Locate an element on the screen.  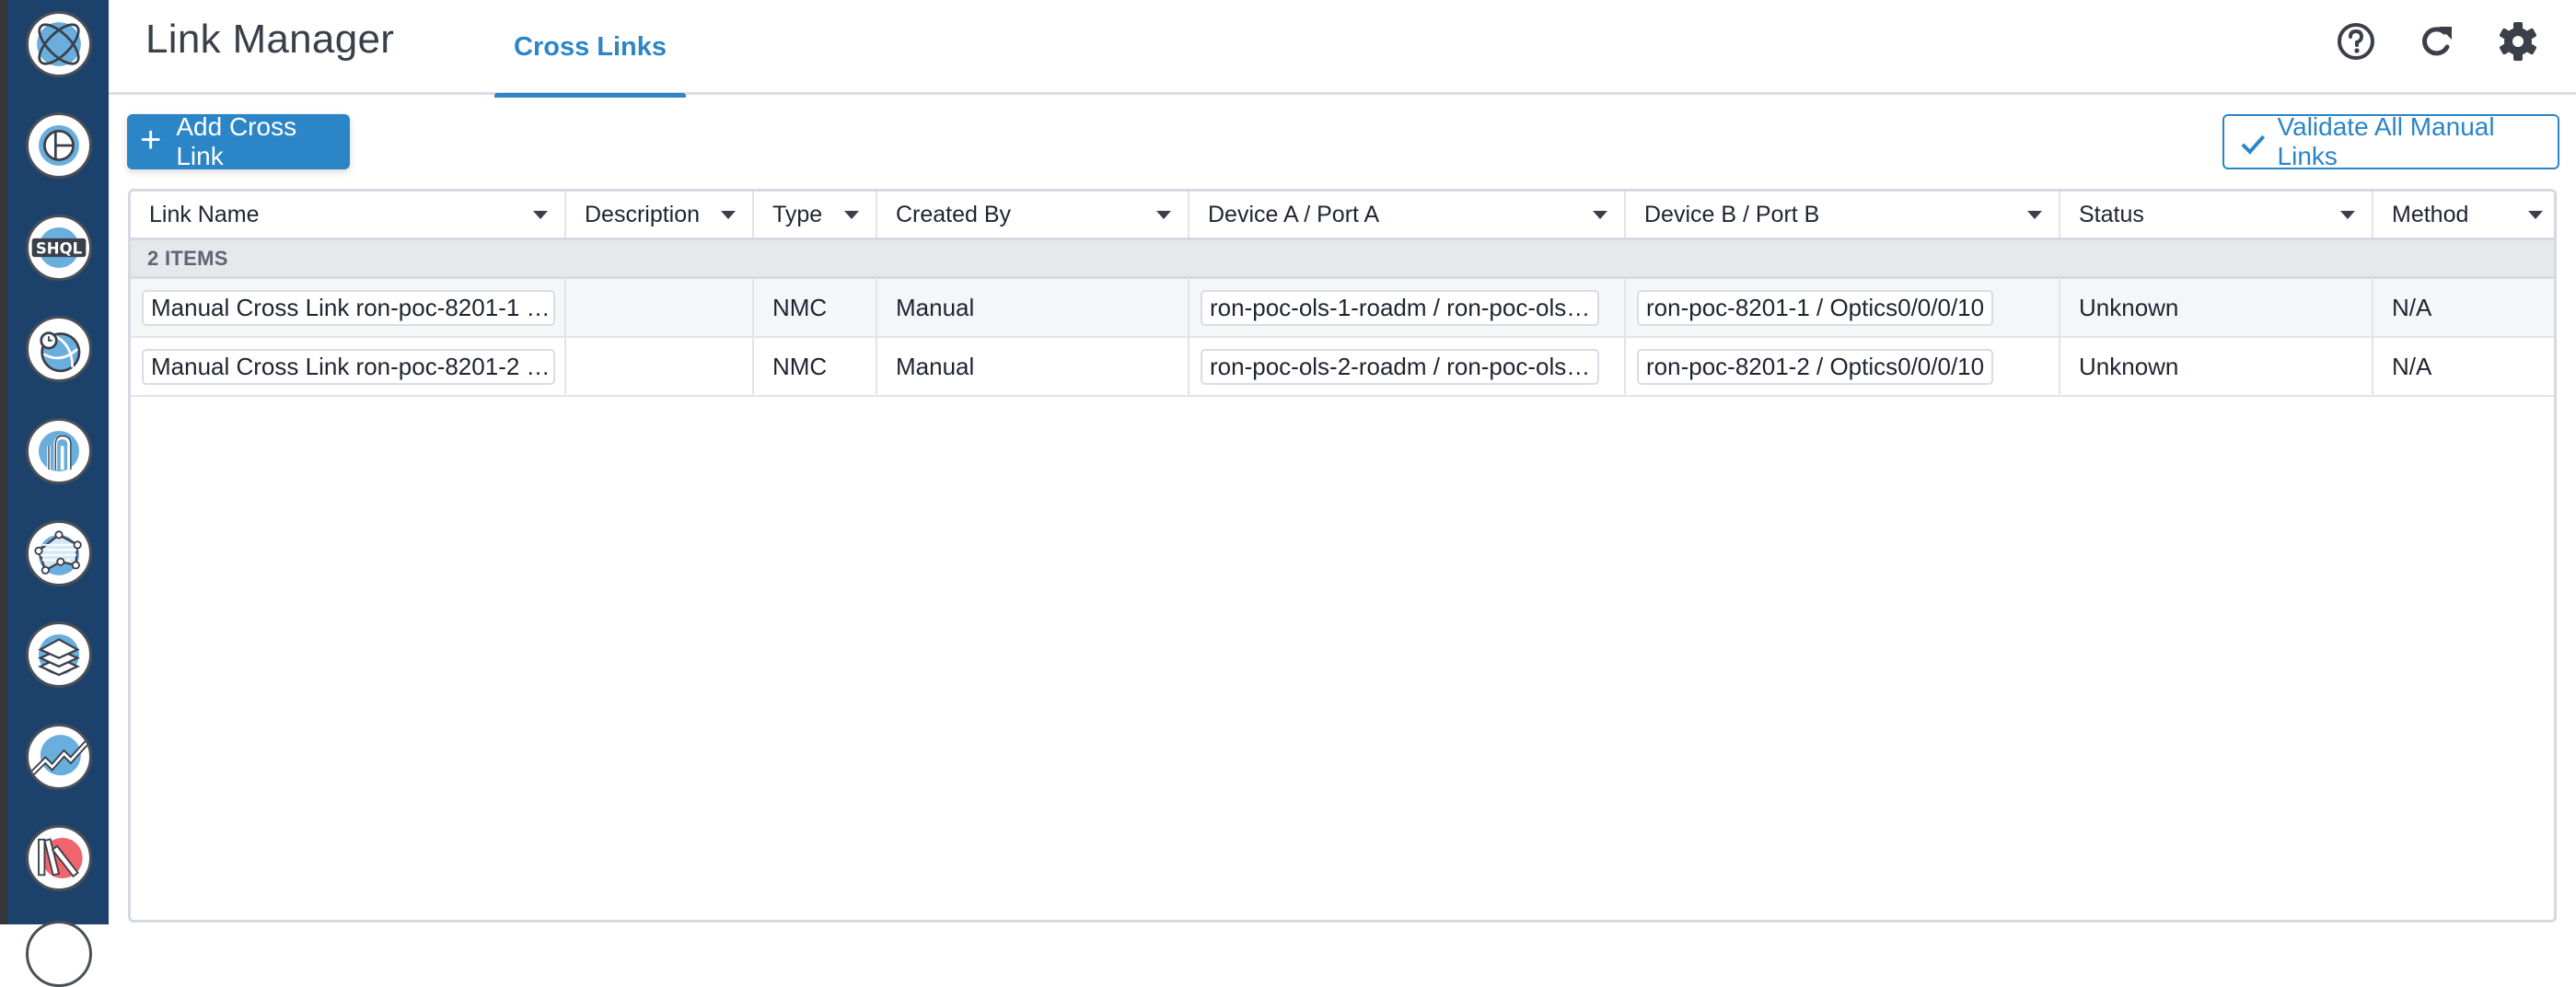
plus-icon: + is located at coordinates (151, 140).